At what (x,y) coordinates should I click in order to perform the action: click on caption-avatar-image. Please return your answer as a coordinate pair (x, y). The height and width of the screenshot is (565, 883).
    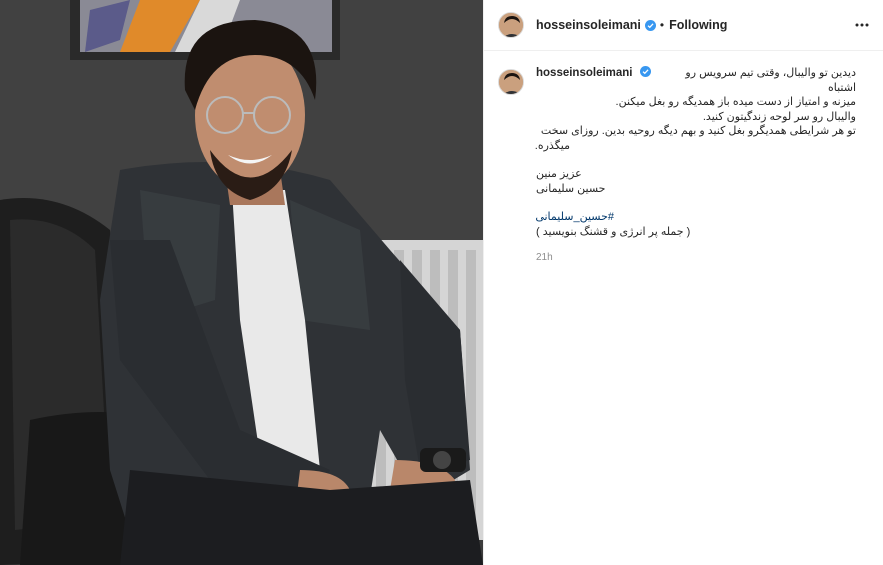
    Looking at the image, I should click on (511, 82).